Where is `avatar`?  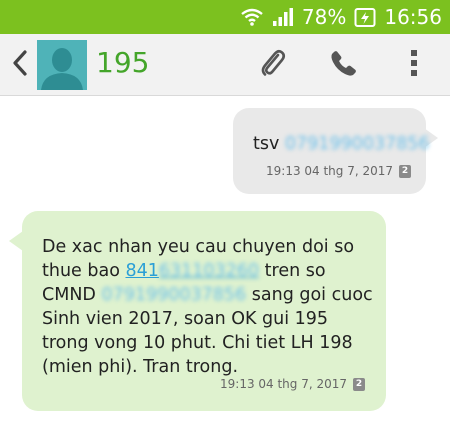
avatar is located at coordinates (62, 65).